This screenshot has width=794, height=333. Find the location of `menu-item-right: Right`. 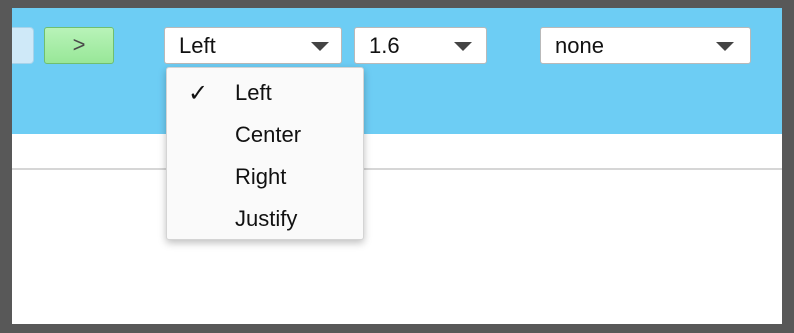

menu-item-right: Right is located at coordinates (265, 177).